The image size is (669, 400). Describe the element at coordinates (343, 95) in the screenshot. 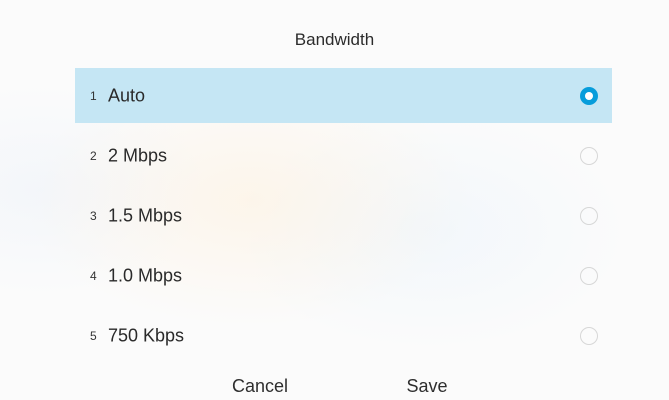

I see `option-row-auto: 1 Auto` at that location.